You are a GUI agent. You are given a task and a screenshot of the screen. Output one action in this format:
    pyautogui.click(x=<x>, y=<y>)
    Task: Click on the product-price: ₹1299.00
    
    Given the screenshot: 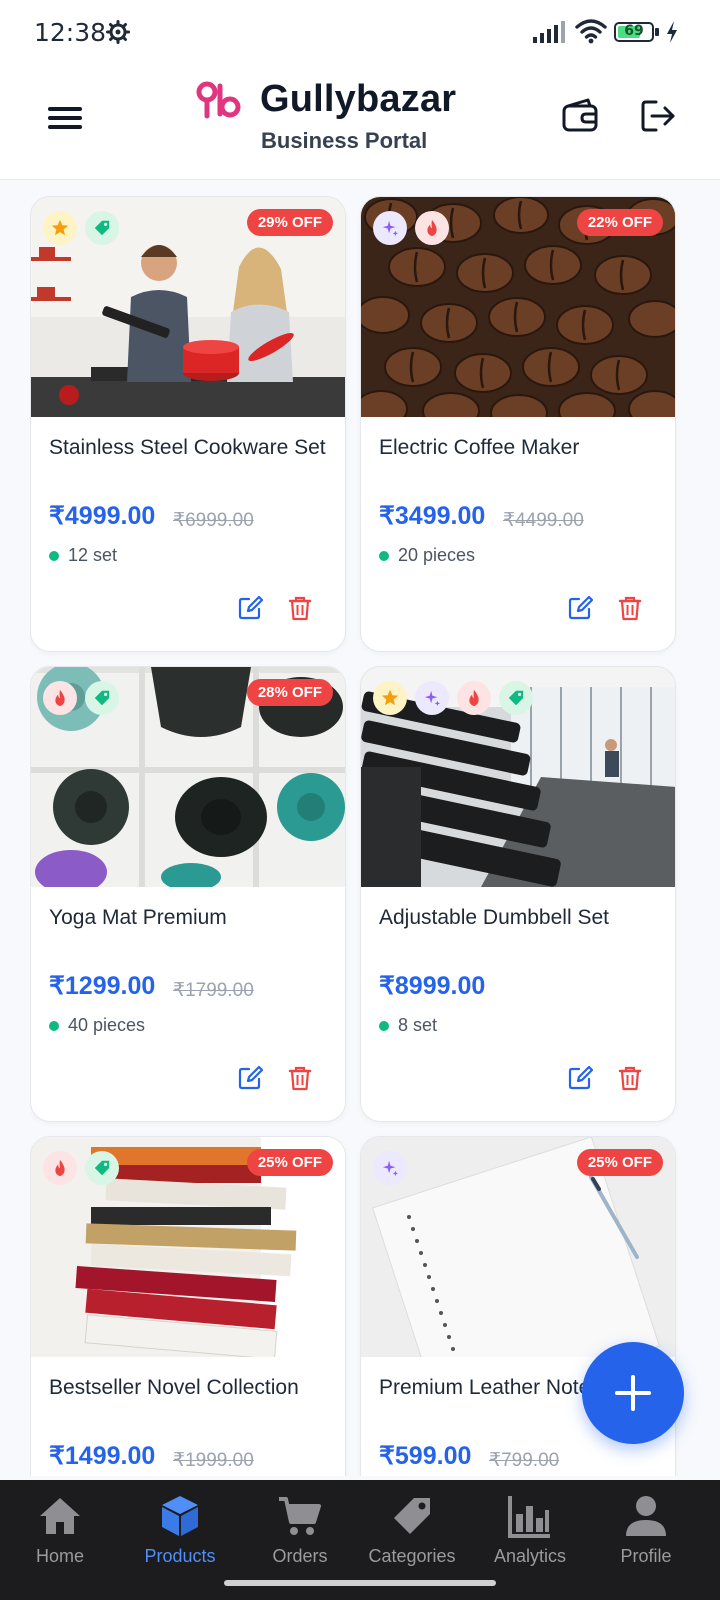 What is the action you would take?
    pyautogui.click(x=102, y=986)
    